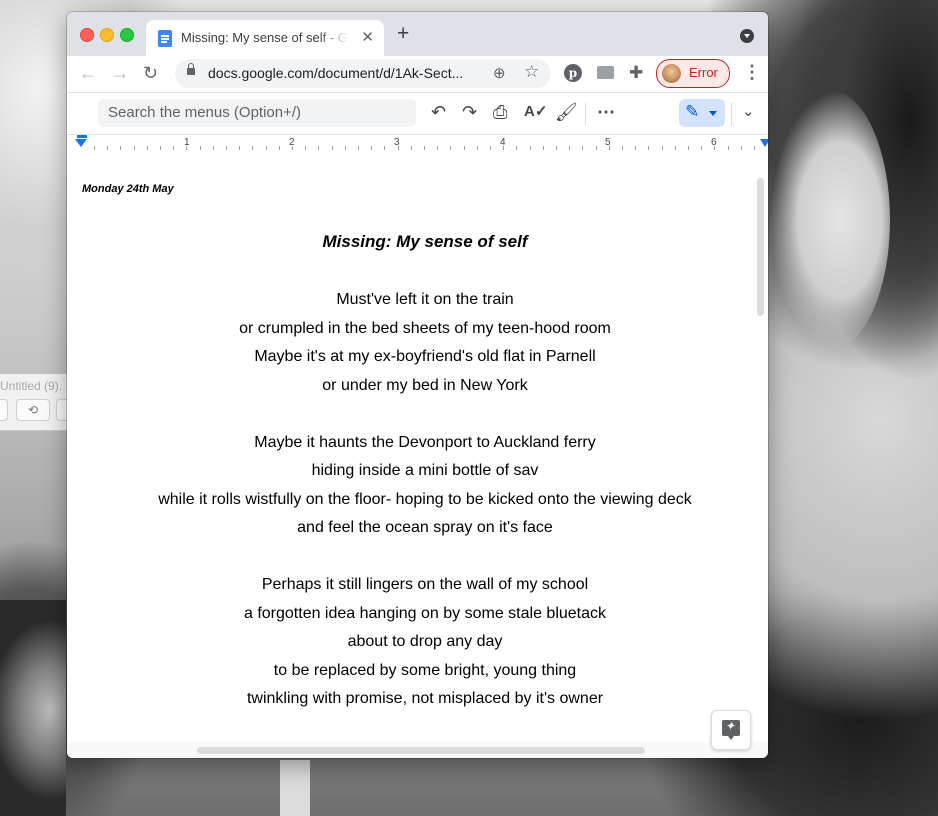 The image size is (938, 816). Describe the element at coordinates (566, 112) in the screenshot. I see `paint-format-icon: 🖌` at that location.